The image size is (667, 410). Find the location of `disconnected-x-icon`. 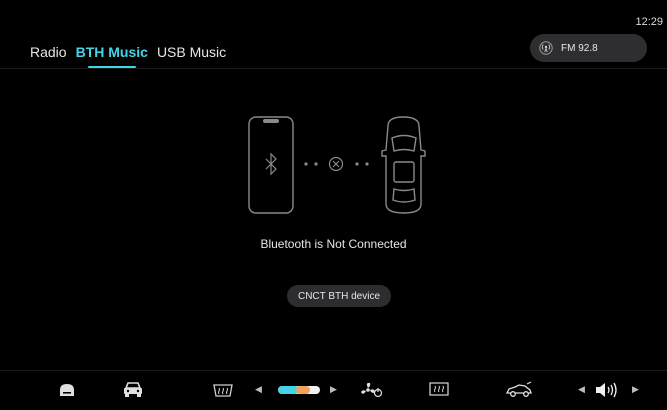

disconnected-x-icon is located at coordinates (336, 164).